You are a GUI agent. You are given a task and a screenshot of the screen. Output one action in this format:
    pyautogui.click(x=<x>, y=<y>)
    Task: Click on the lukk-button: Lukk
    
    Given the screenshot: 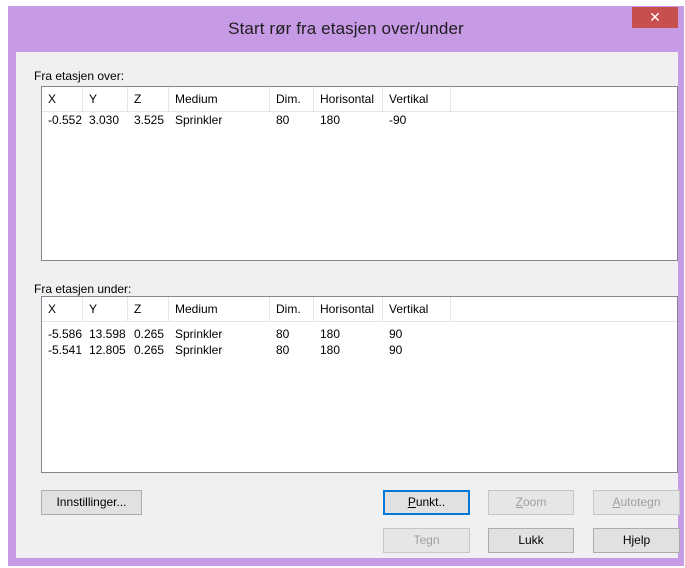 What is the action you would take?
    pyautogui.click(x=531, y=540)
    